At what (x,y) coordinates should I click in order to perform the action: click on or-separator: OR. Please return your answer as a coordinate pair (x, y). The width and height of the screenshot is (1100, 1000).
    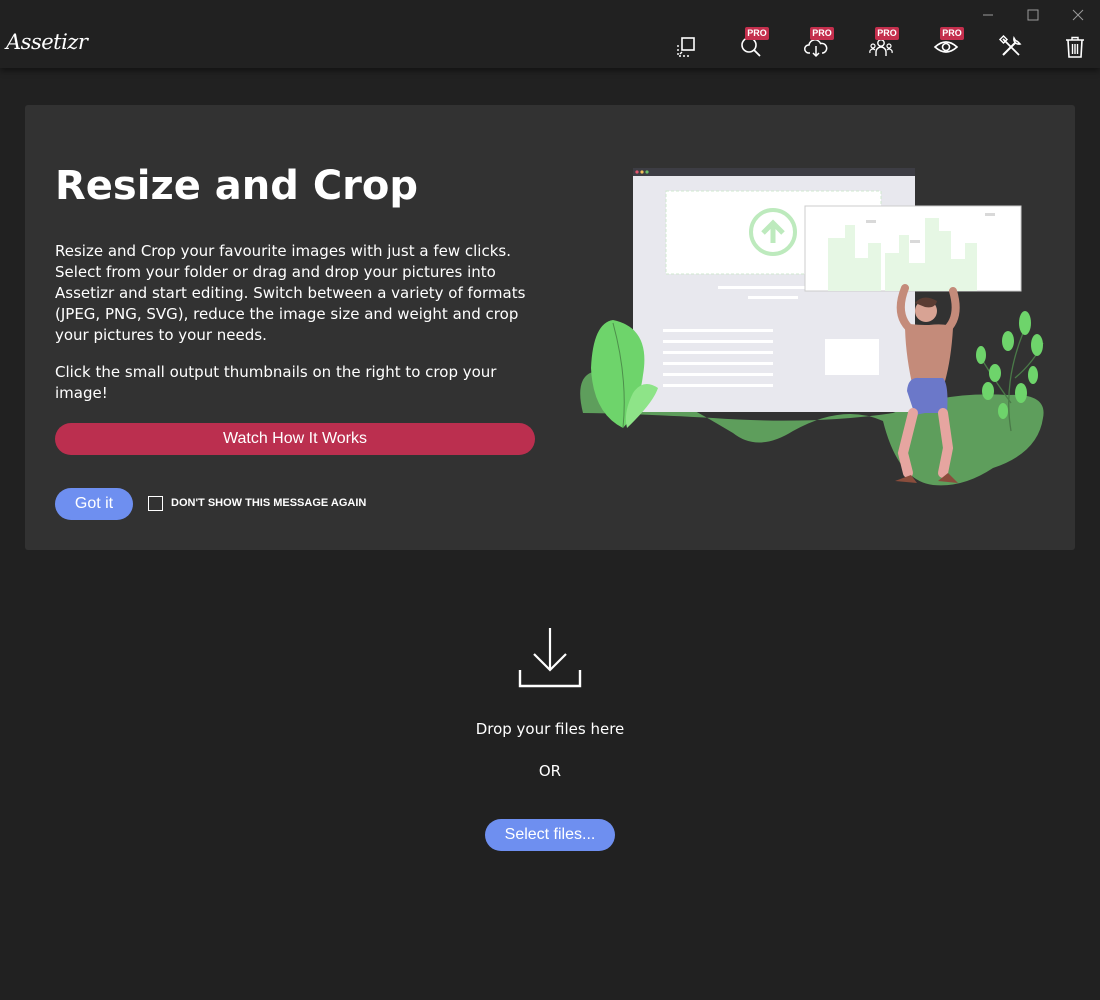
    Looking at the image, I should click on (550, 771).